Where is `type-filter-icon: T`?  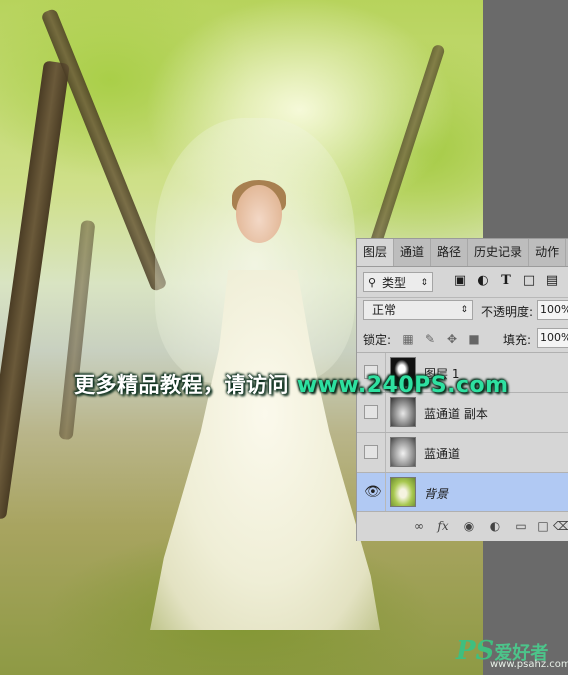 type-filter-icon: T is located at coordinates (506, 281).